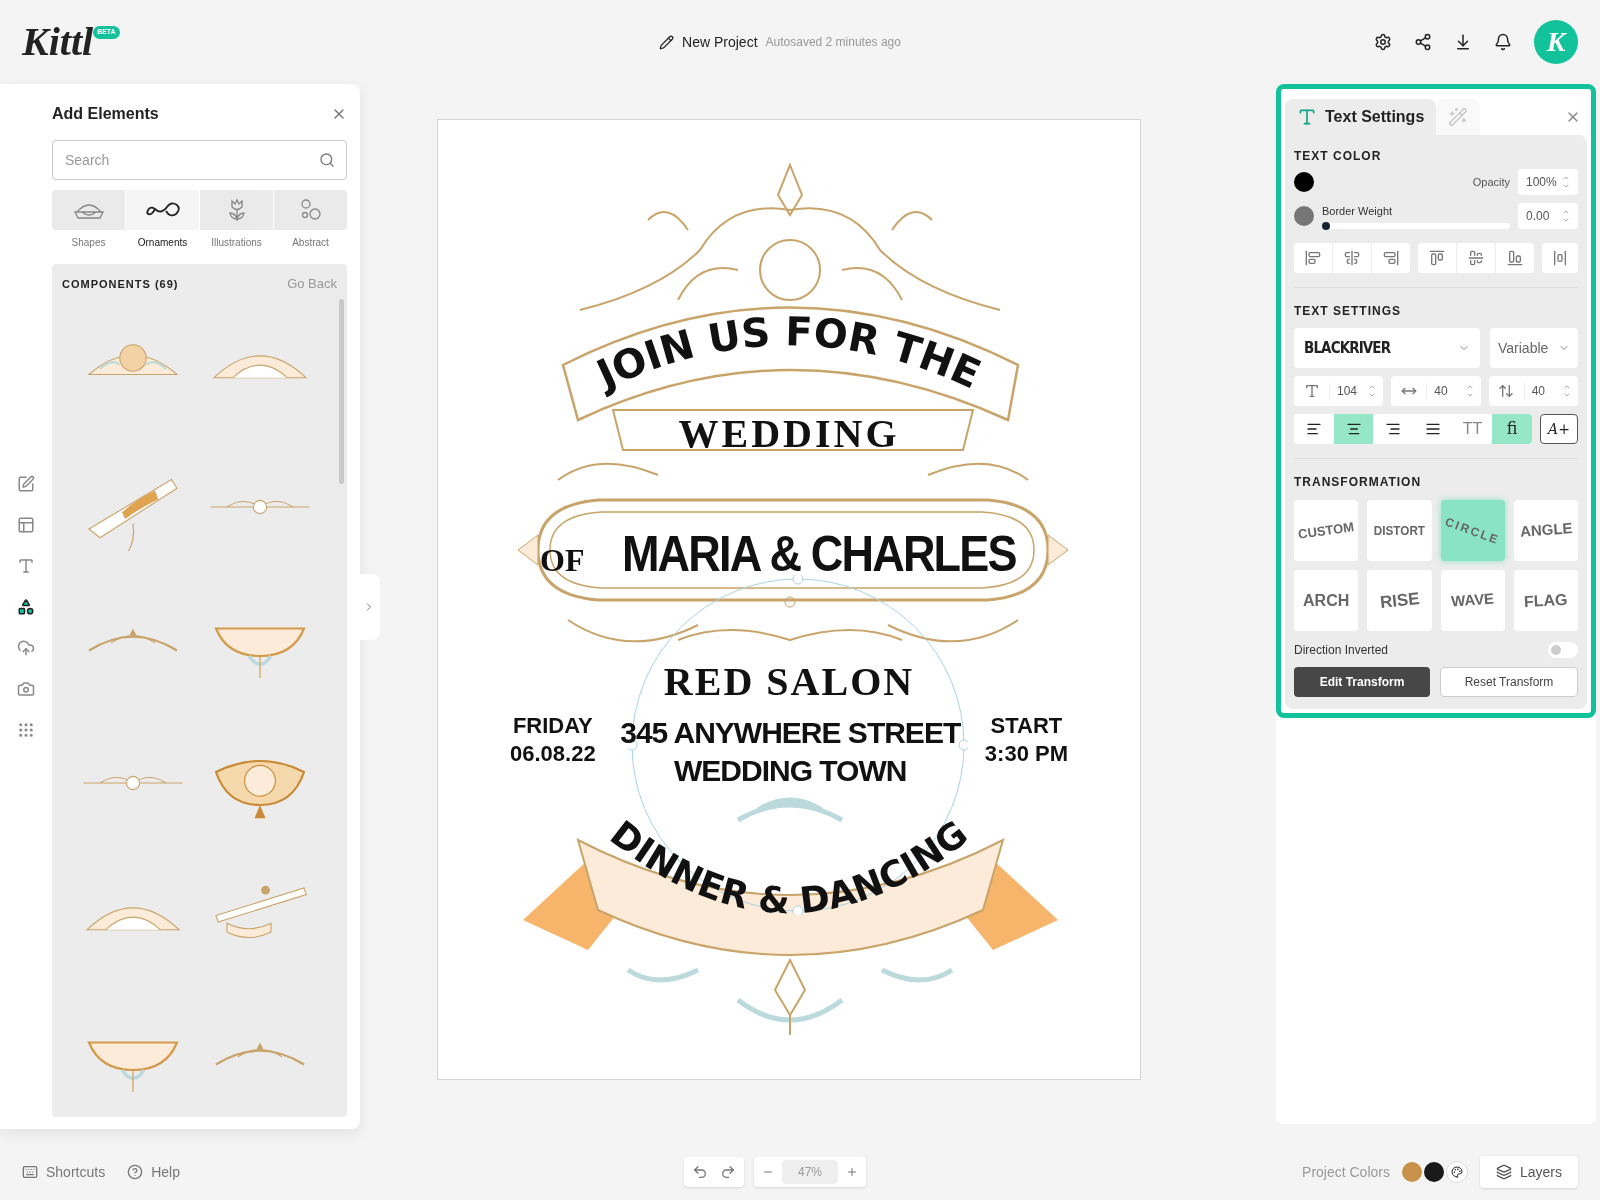  I want to click on project-colors-label: Project Colors, so click(1346, 1172).